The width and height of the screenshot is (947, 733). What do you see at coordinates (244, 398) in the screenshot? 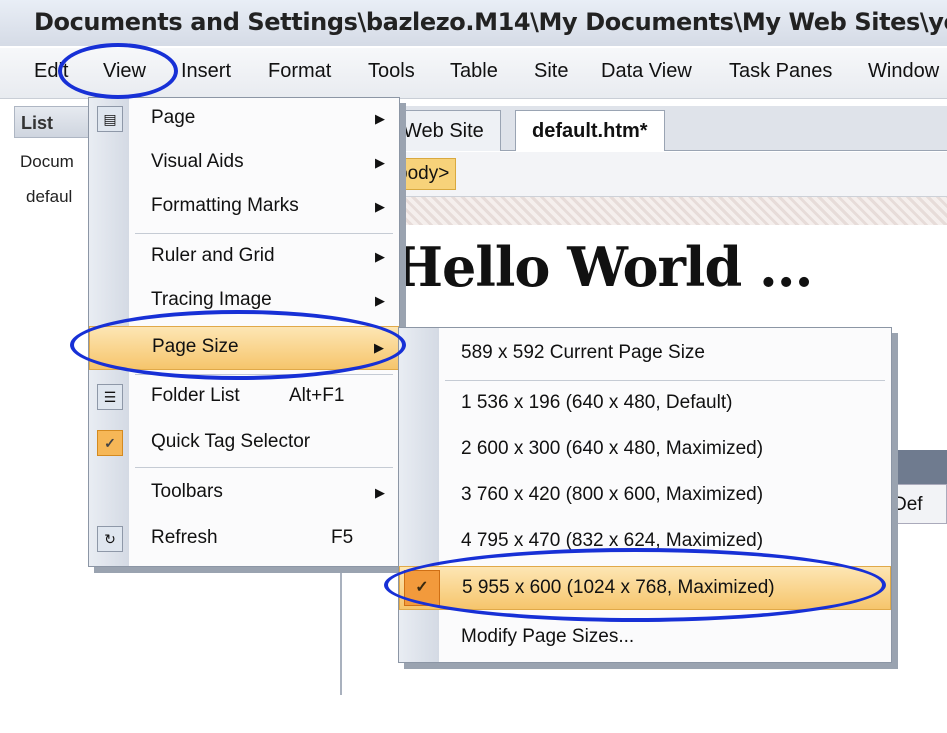
I see `menu-item-folder-list: ☰ Folder List Alt+F1` at bounding box center [244, 398].